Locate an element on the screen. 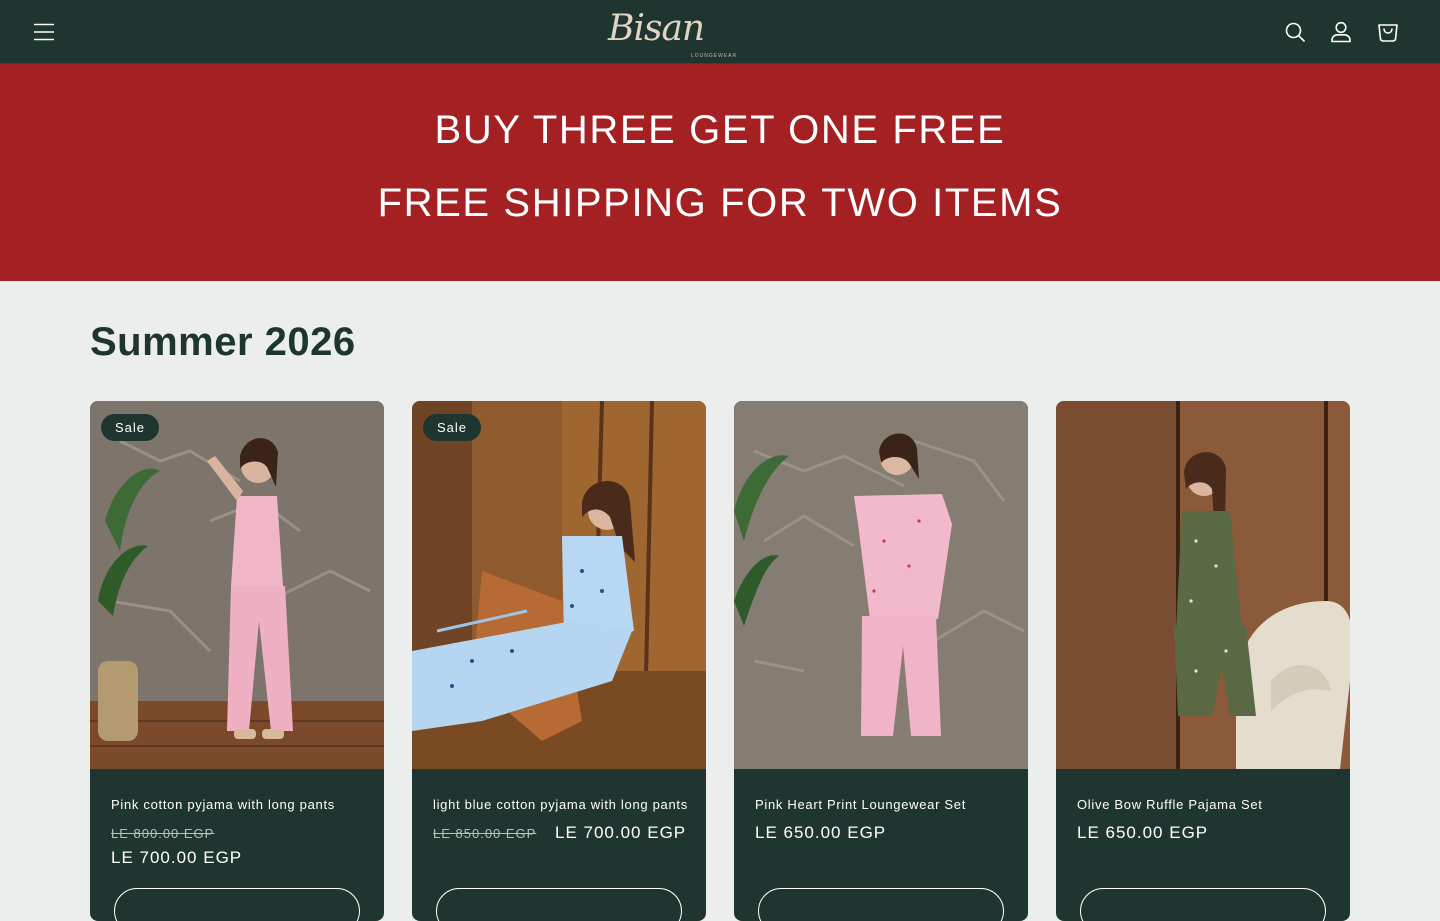  product-price-original: LE 800.00 EGP is located at coordinates (163, 833).